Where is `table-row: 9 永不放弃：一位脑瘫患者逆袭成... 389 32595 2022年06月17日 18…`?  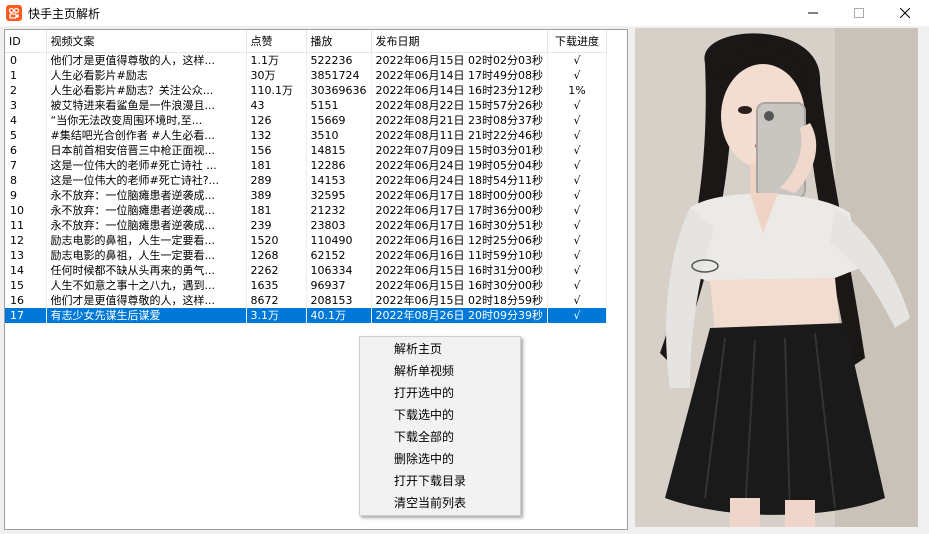 table-row: 9 永不放弃：一位脑瘫患者逆袭成... 389 32595 2022年06月17日 18… is located at coordinates (306, 195).